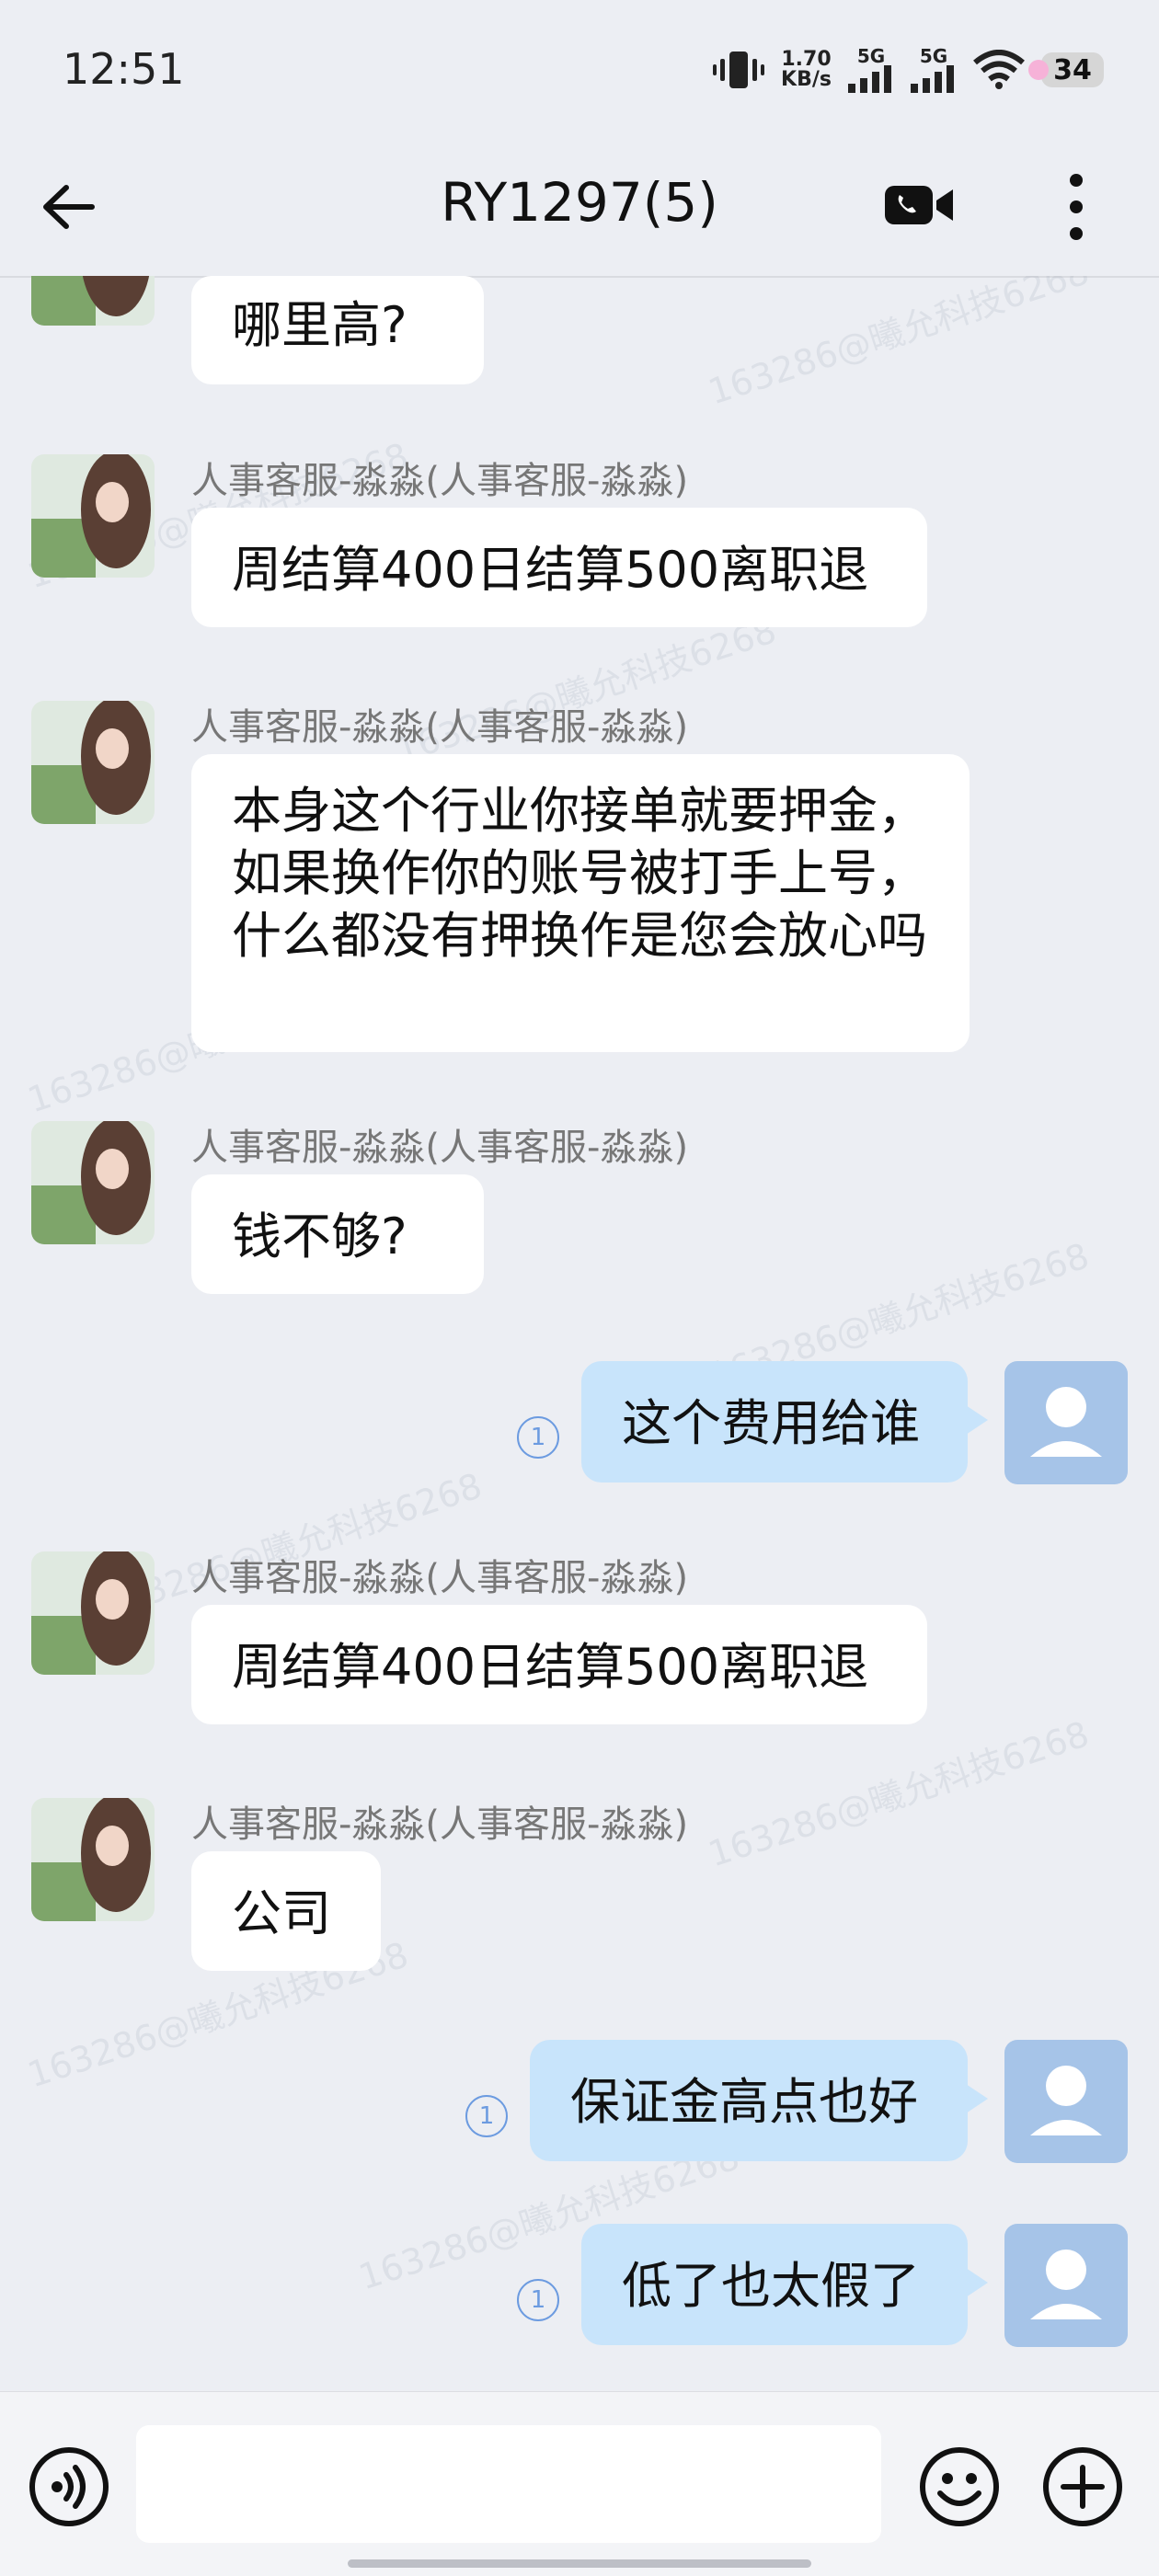 This screenshot has width=1159, height=2576. Describe the element at coordinates (508, 2484) in the screenshot. I see `message-input` at that location.